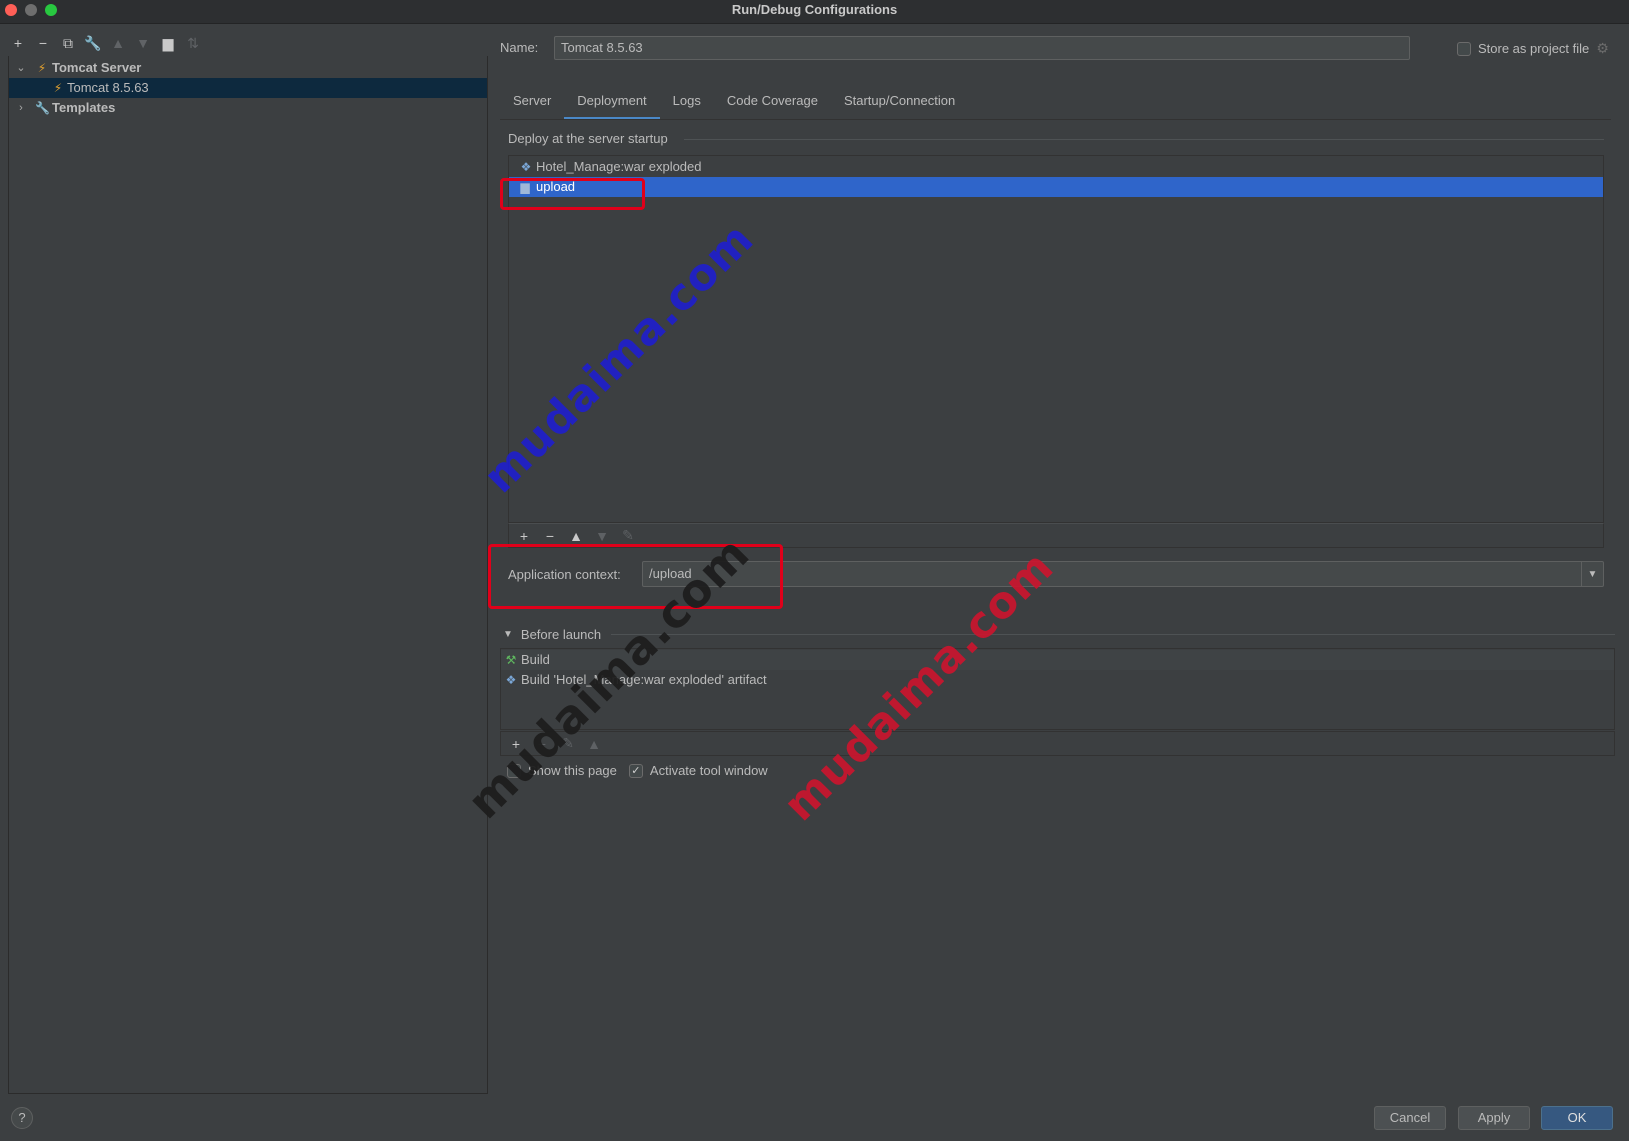  I want to click on tab-server: Server, so click(532, 103).